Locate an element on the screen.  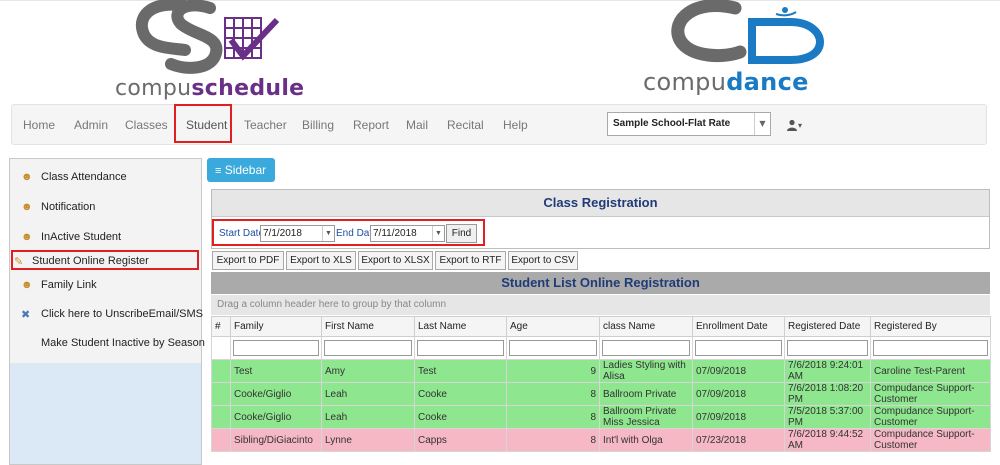
sidebar-toggle-button: ≡ Sidebar is located at coordinates (241, 170).